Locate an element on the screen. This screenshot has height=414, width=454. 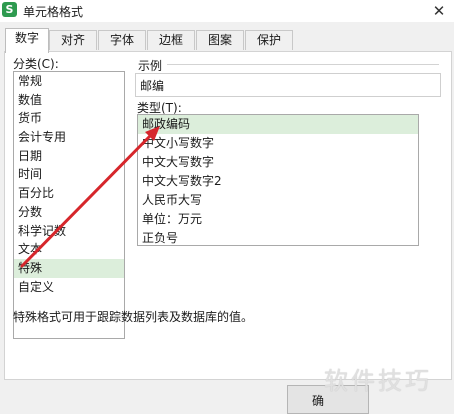
sample-divider is located at coordinates (303, 64).